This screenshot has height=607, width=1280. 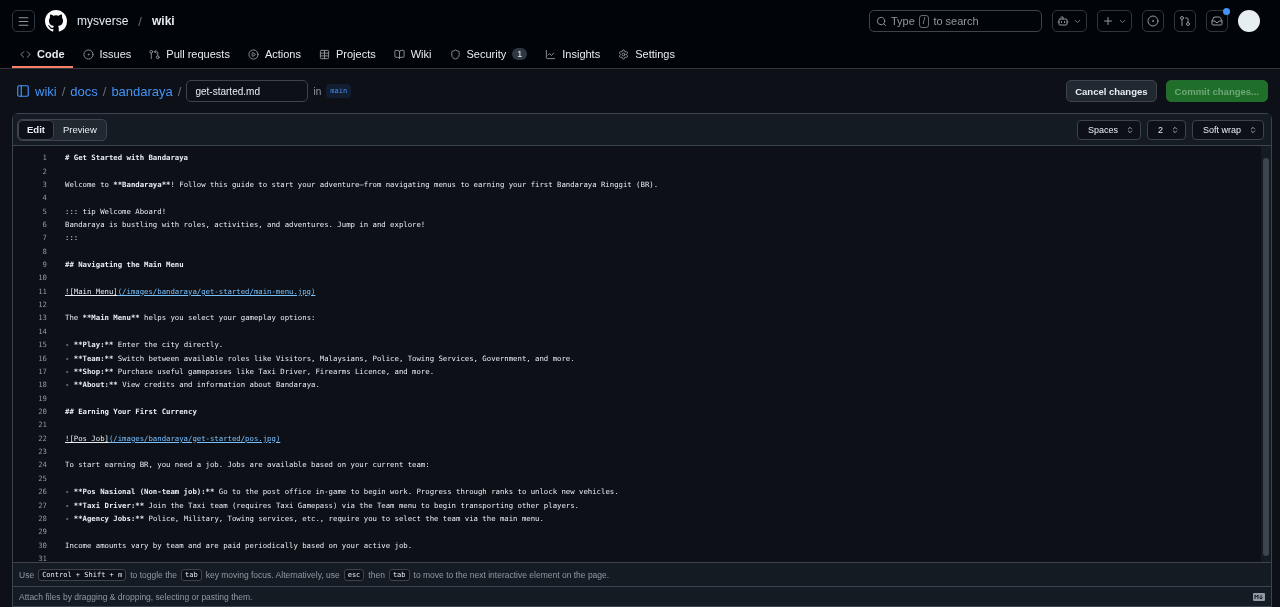 What do you see at coordinates (163, 21) in the screenshot?
I see `repo-link: wiki` at bounding box center [163, 21].